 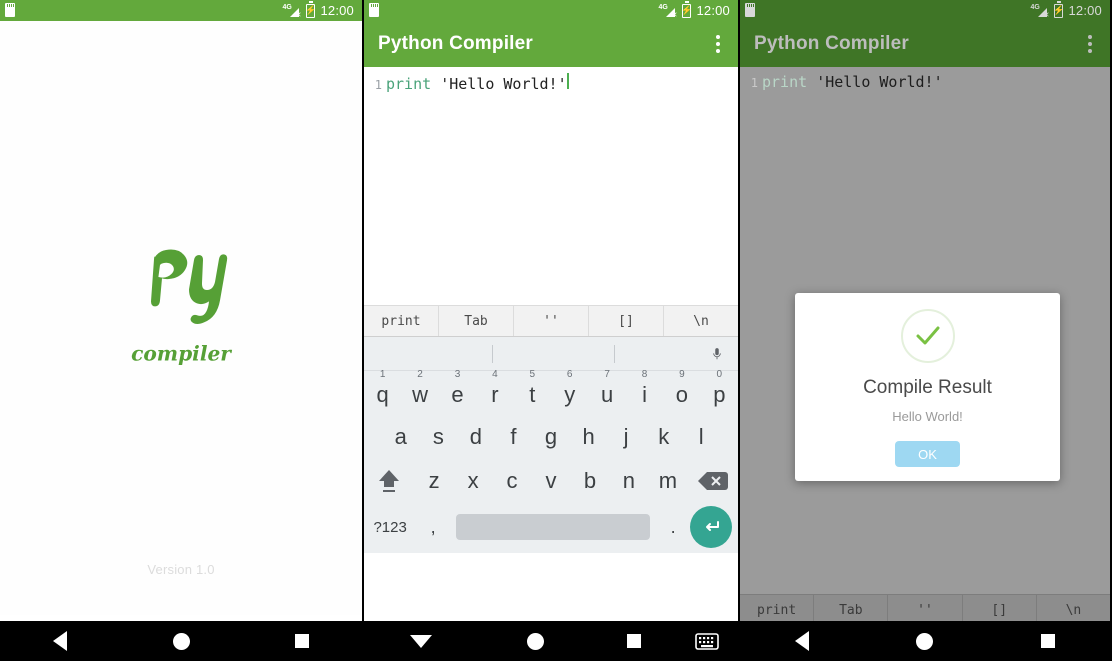 I want to click on key-e: 3e, so click(x=457, y=388).